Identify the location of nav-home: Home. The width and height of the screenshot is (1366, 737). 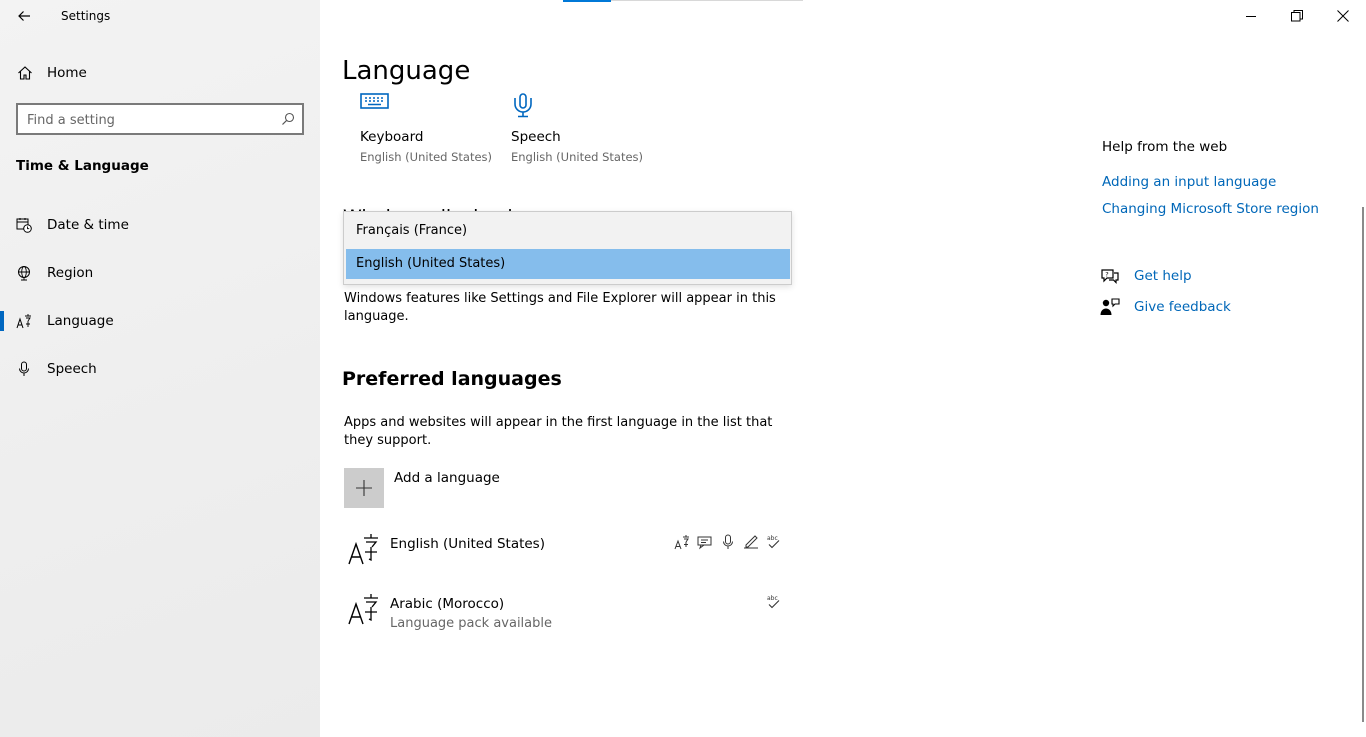
(160, 73).